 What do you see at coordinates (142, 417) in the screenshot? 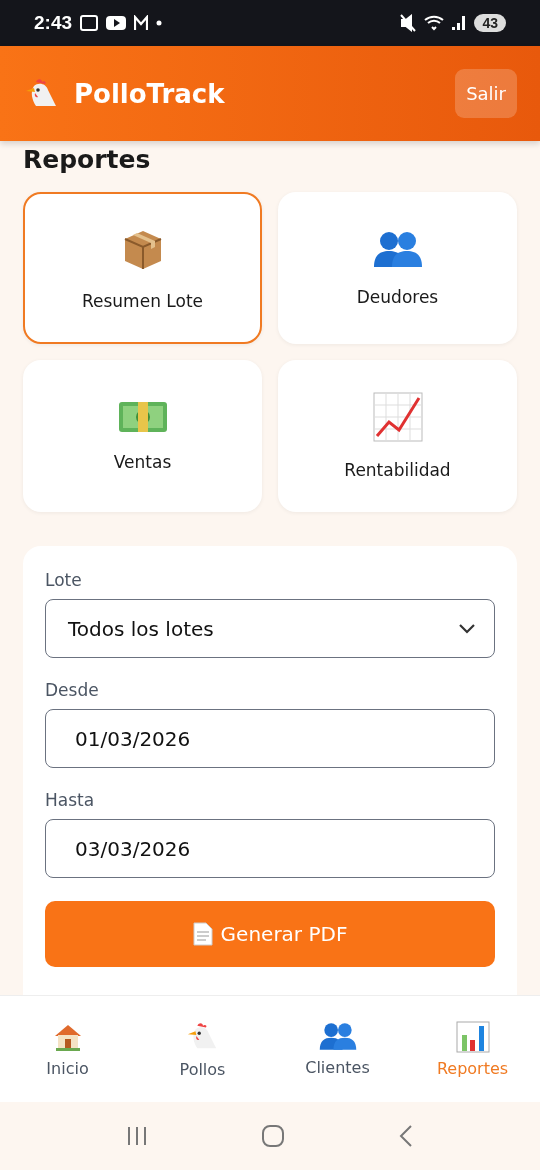
I see `banknote-icon` at bounding box center [142, 417].